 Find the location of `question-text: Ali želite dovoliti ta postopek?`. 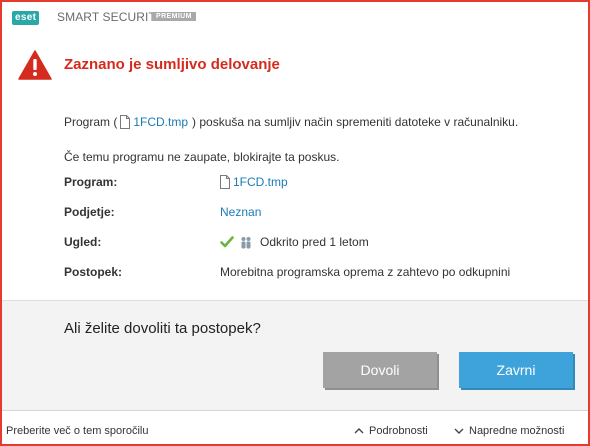

question-text: Ali želite dovoliti ta postopek? is located at coordinates (162, 328).